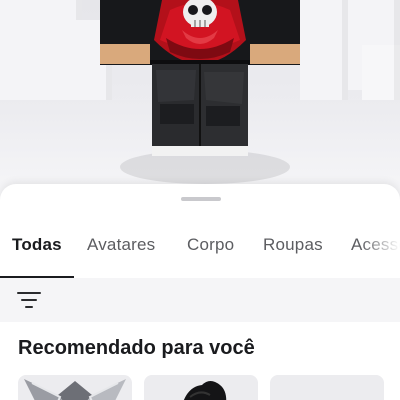  I want to click on filter-button, so click(29, 300).